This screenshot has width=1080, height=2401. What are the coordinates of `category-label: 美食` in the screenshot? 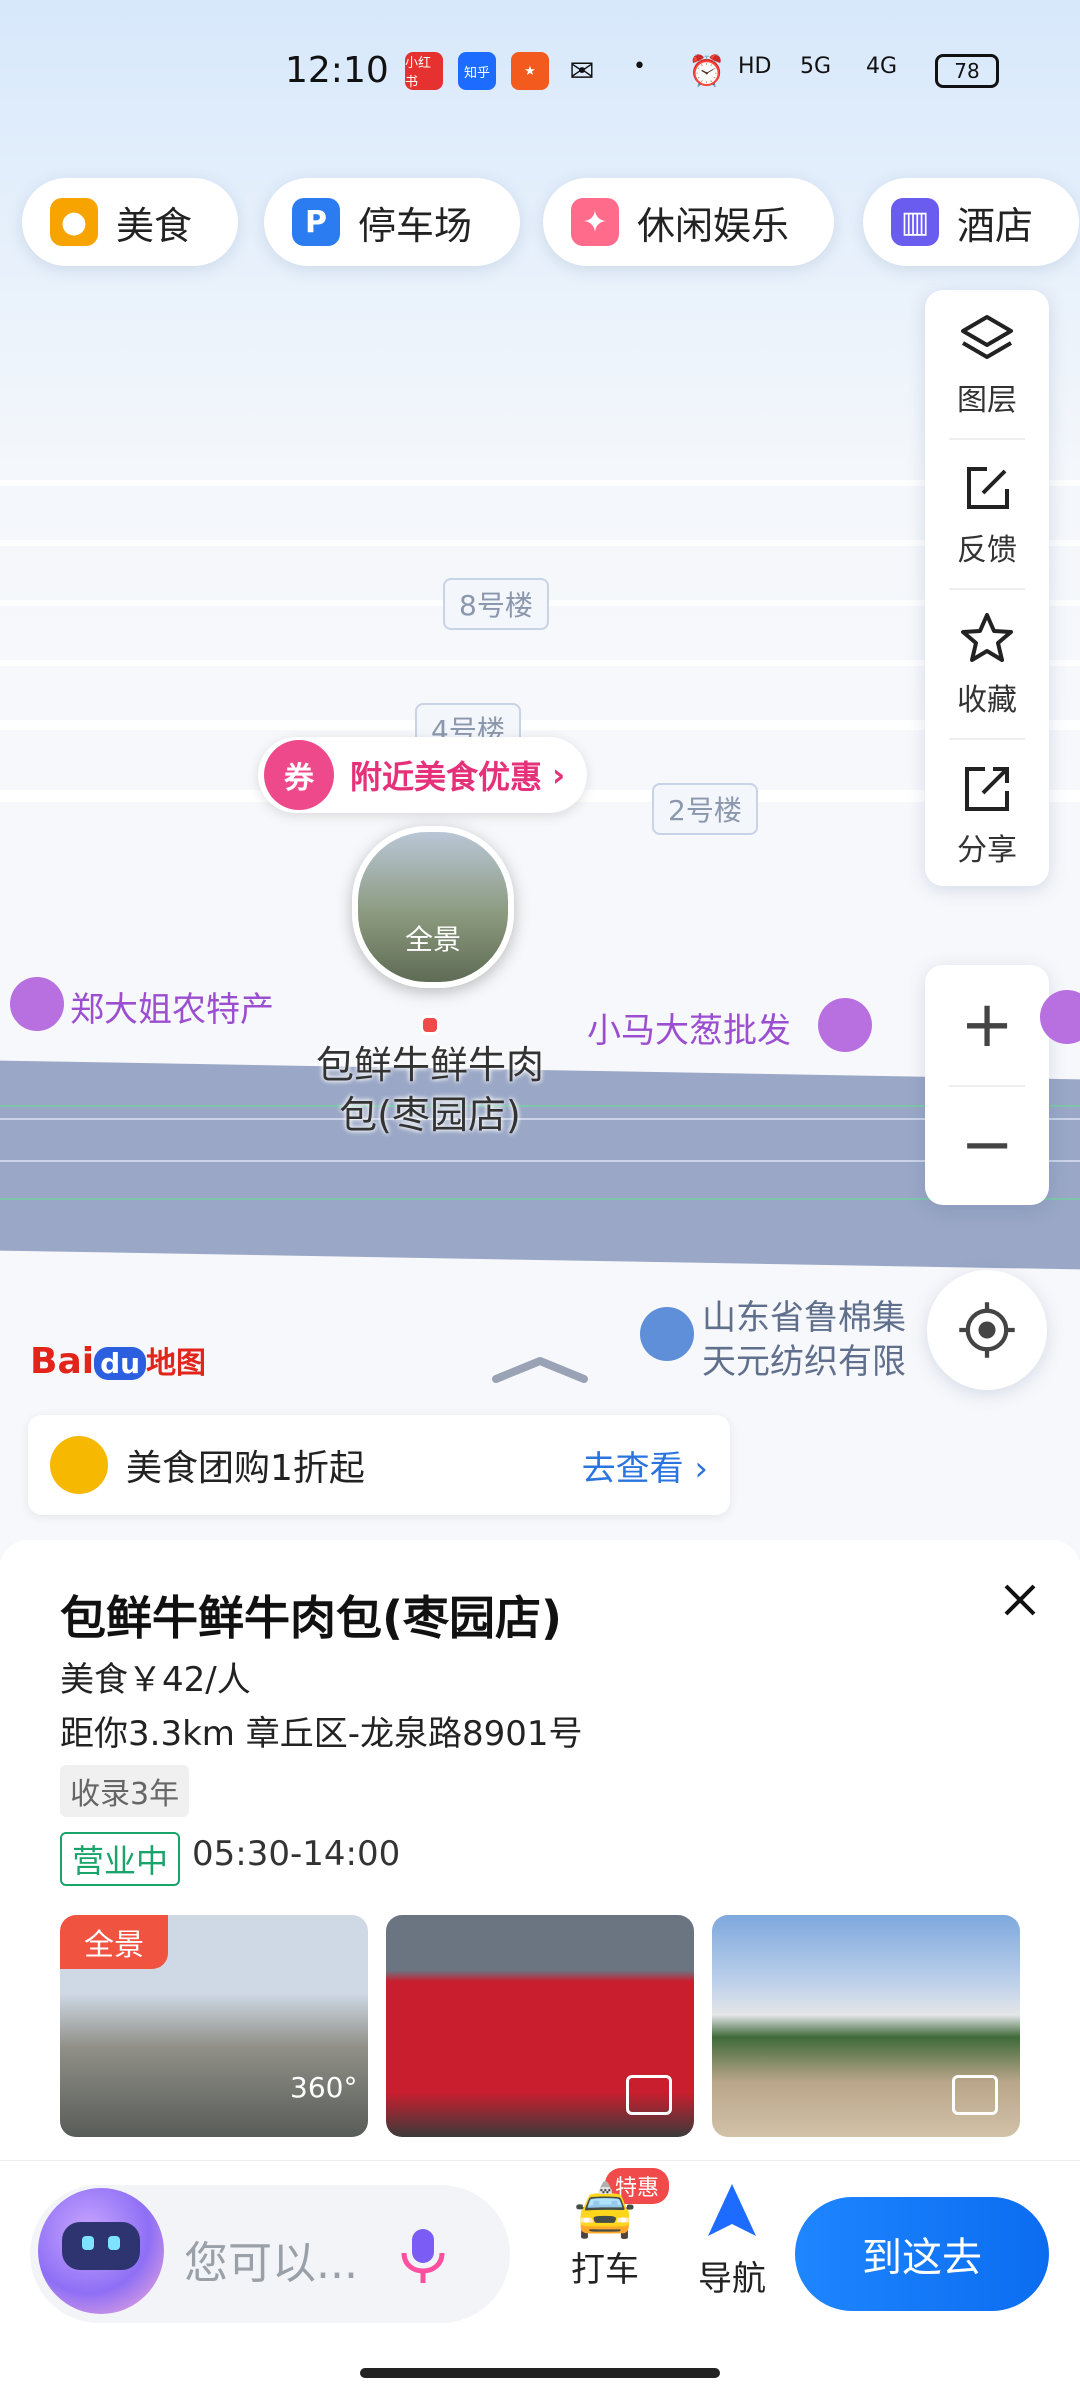 It's located at (154, 225).